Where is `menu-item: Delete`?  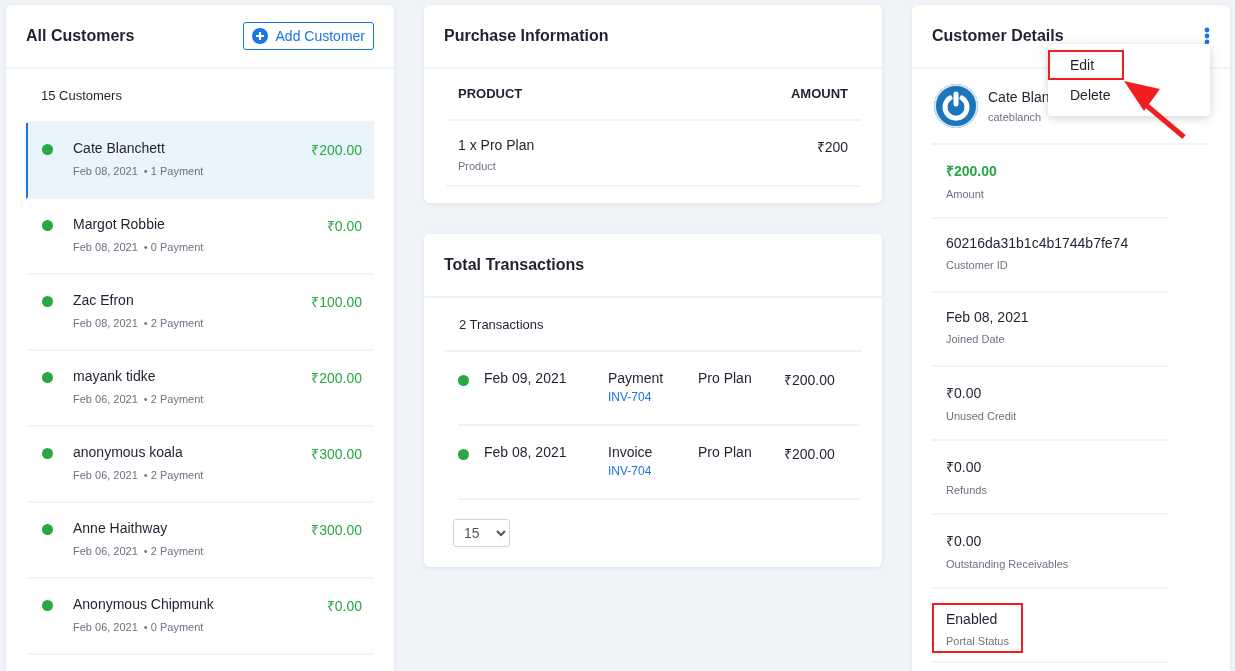
menu-item: Delete is located at coordinates (1083, 95).